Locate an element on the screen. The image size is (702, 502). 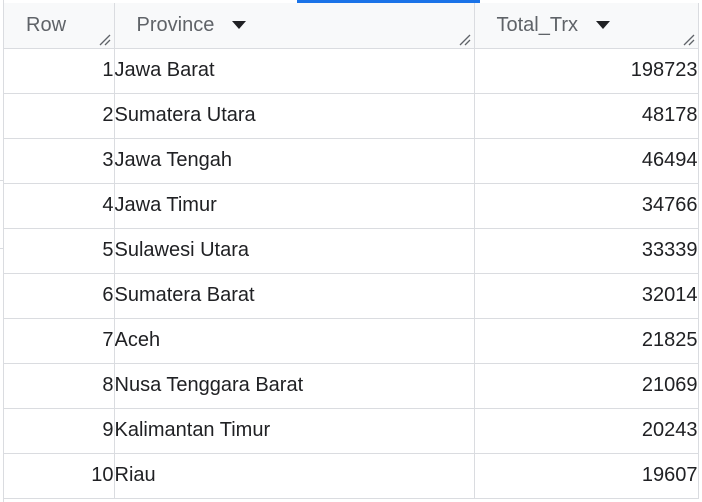
table-row: 9 Kalimantan Timur 20243 is located at coordinates (351, 431).